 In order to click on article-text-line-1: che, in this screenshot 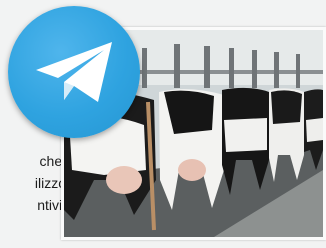, I will do `click(52, 161)`.